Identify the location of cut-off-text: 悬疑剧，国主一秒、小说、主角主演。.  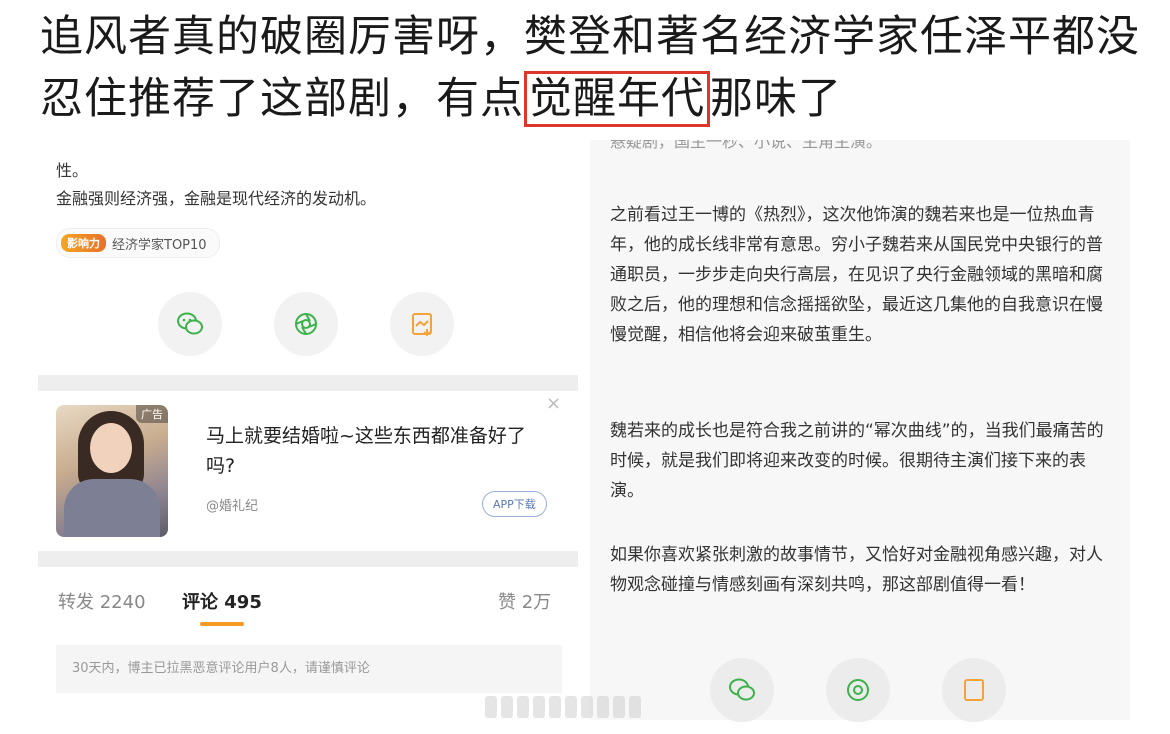
(746, 145).